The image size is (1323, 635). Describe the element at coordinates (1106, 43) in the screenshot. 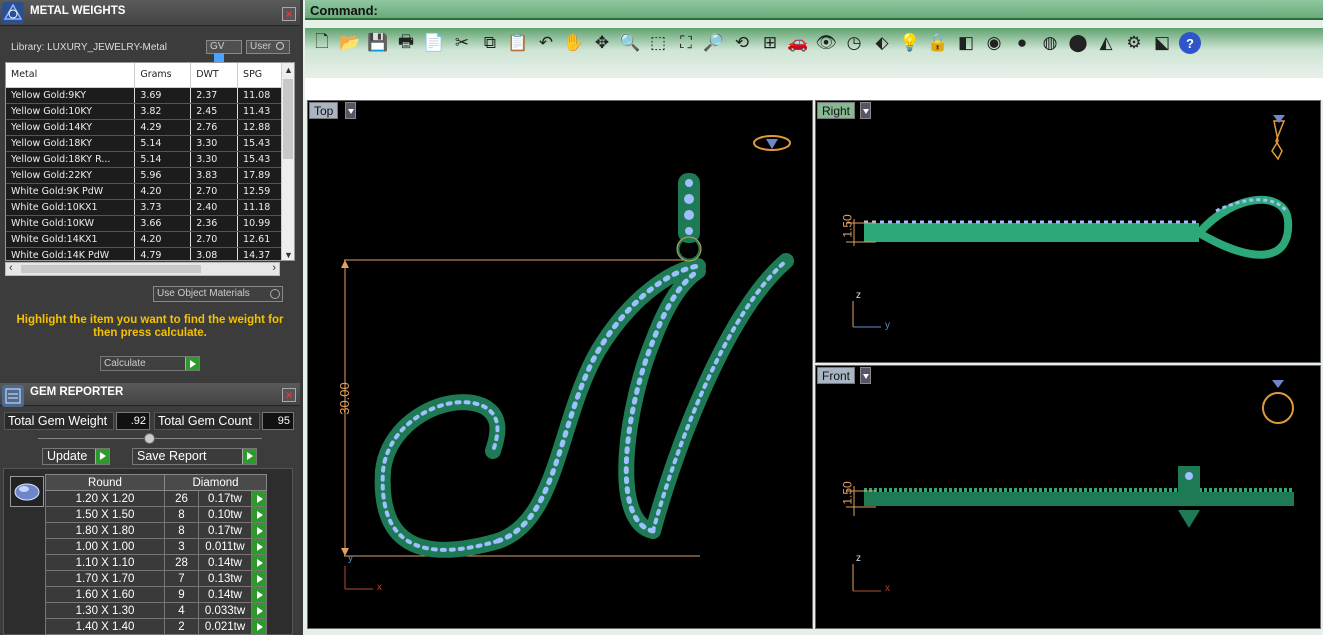

I see `light-icon: ◭` at that location.